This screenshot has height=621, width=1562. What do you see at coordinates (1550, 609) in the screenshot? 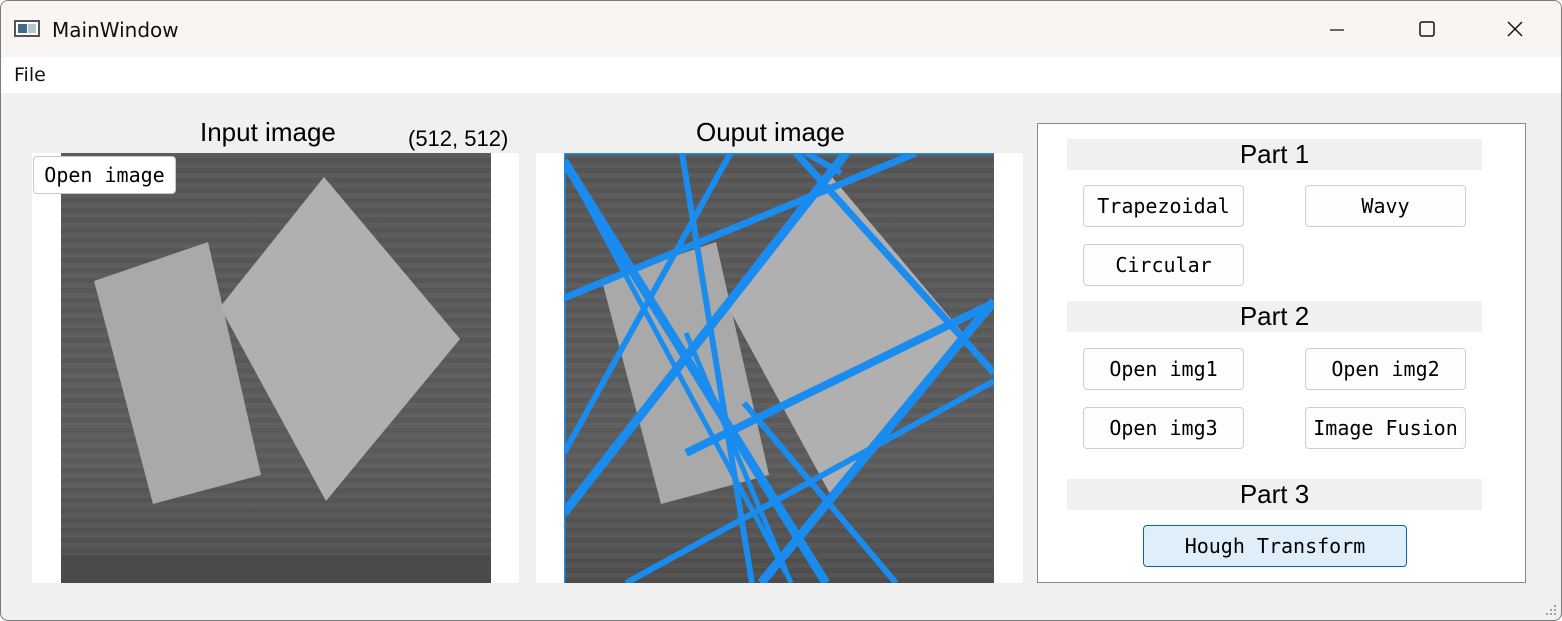
I see `resize-grip-icon` at bounding box center [1550, 609].